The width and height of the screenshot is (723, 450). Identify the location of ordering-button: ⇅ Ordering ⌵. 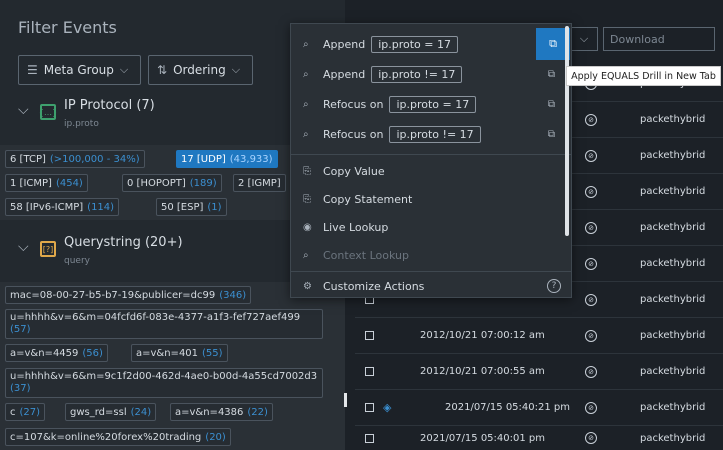
(200, 70).